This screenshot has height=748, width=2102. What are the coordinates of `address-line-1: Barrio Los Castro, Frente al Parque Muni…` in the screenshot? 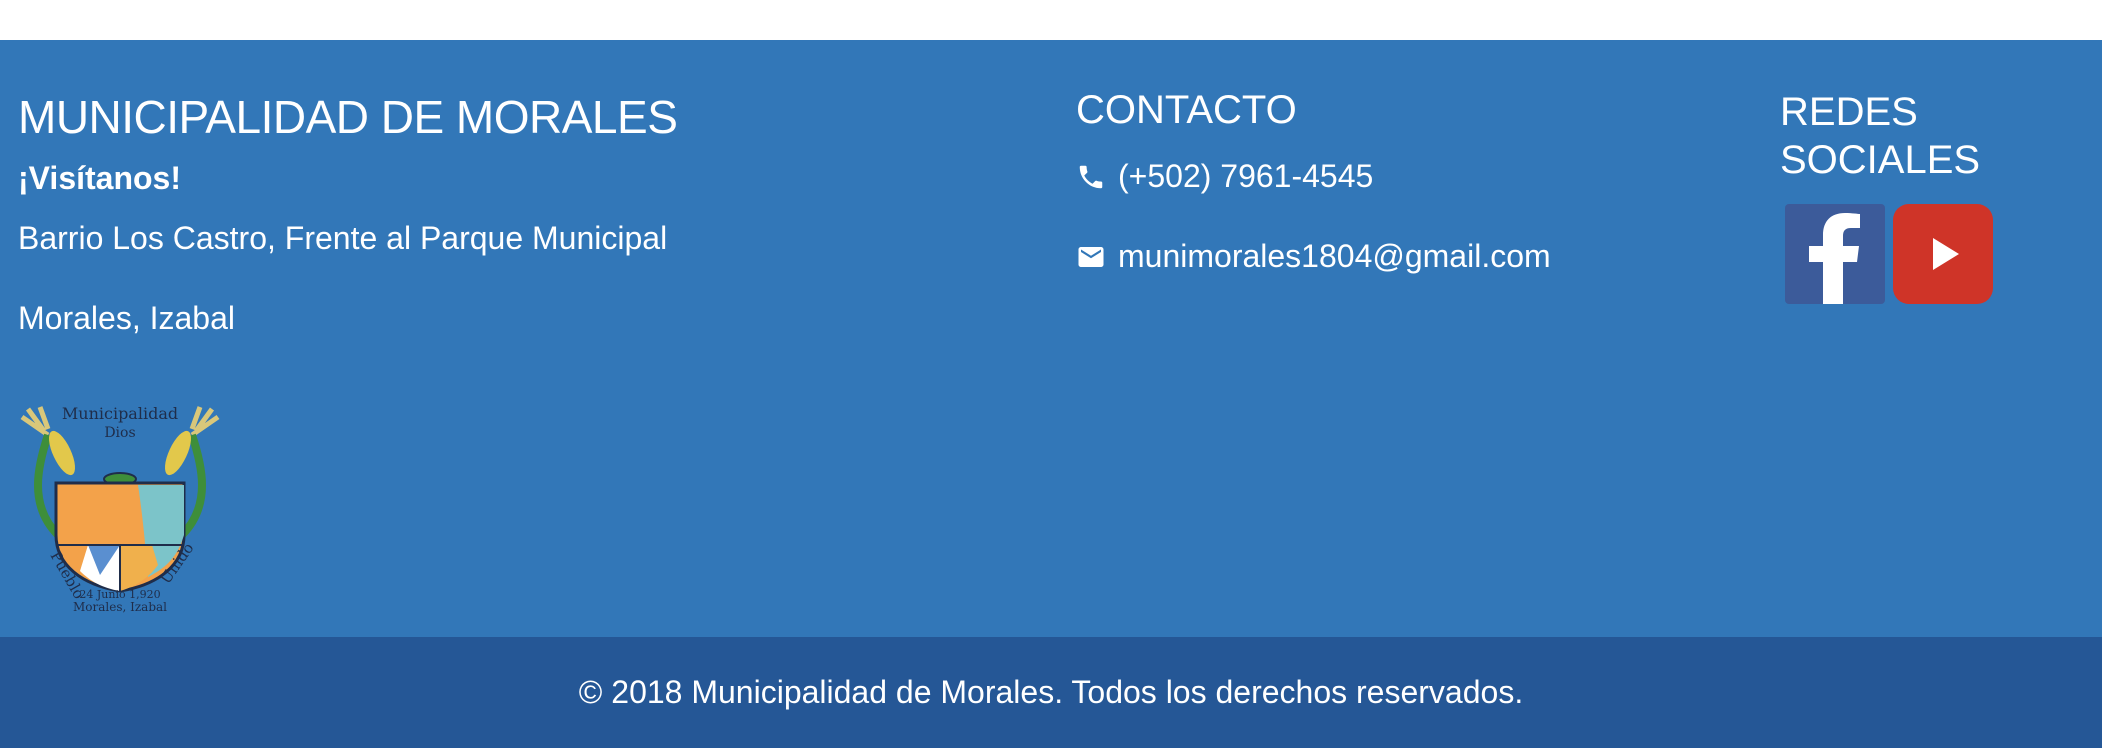 It's located at (343, 238).